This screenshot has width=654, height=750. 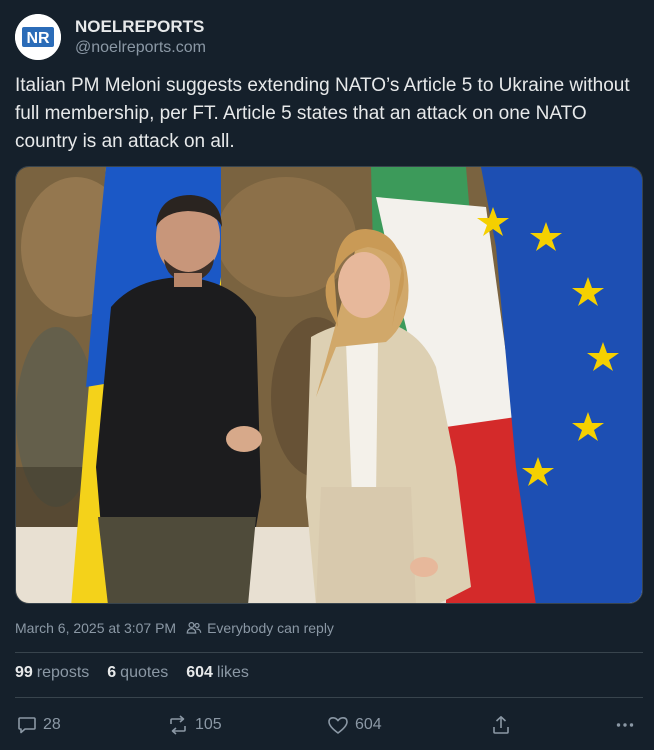 I want to click on likes-stat: 604 likes, so click(x=217, y=673).